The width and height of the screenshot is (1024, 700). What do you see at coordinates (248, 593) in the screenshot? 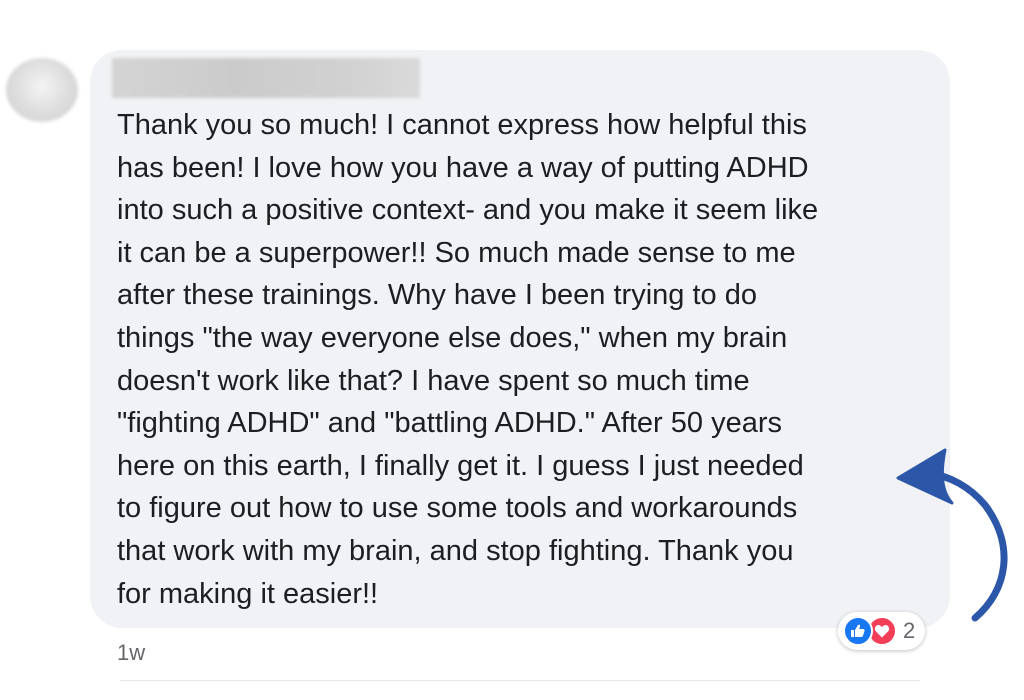
I see `comment-line: for making it easier!!` at bounding box center [248, 593].